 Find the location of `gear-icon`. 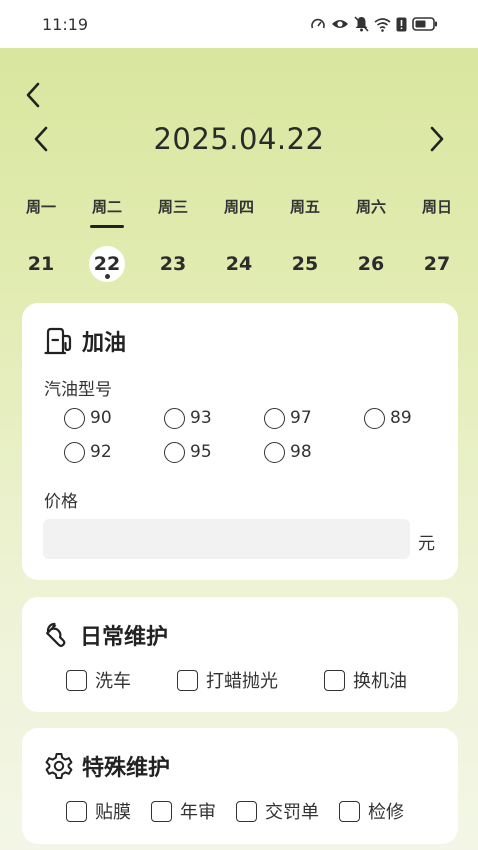

gear-icon is located at coordinates (59, 766).